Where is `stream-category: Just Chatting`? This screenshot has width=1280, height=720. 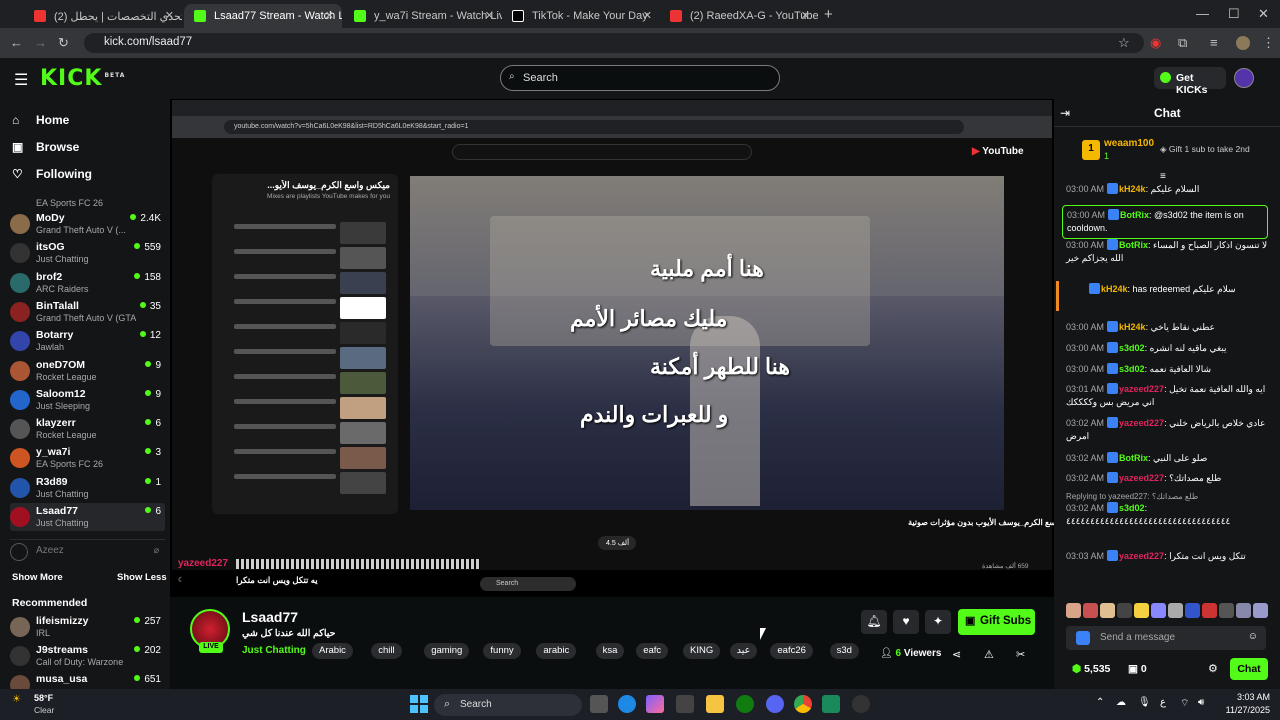
stream-category: Just Chatting is located at coordinates (274, 650).